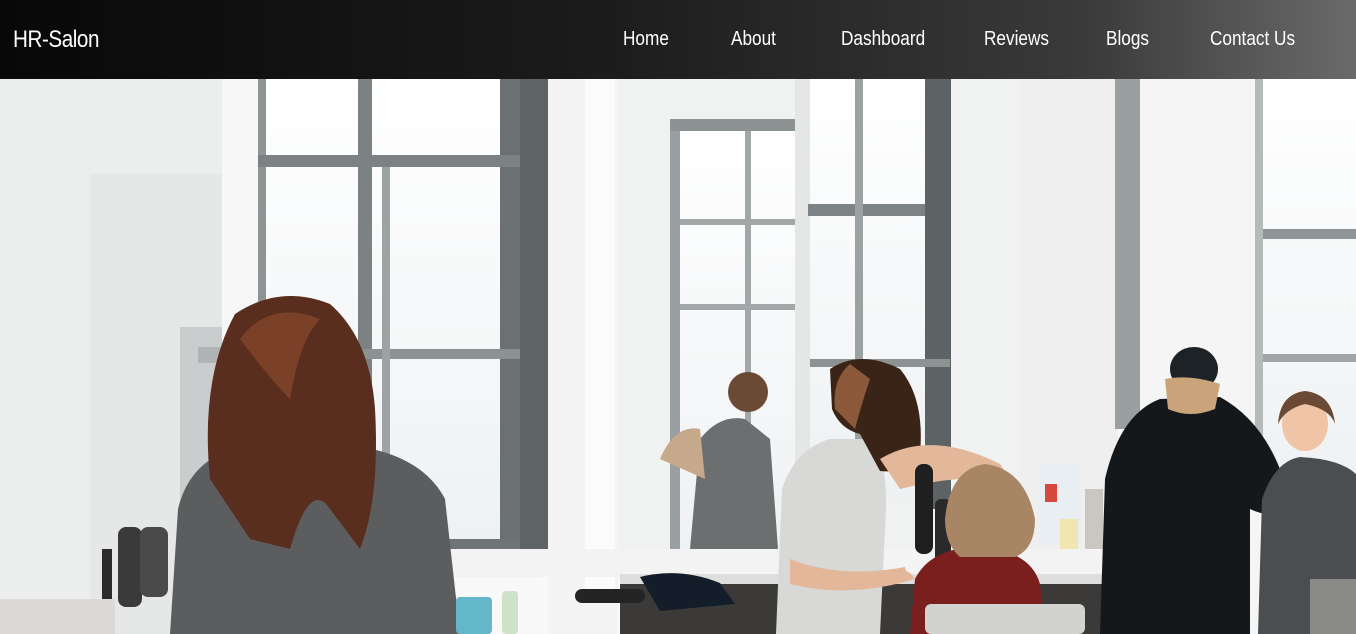  What do you see at coordinates (1016, 39) in the screenshot?
I see `nav-link-reviews: Reviews` at bounding box center [1016, 39].